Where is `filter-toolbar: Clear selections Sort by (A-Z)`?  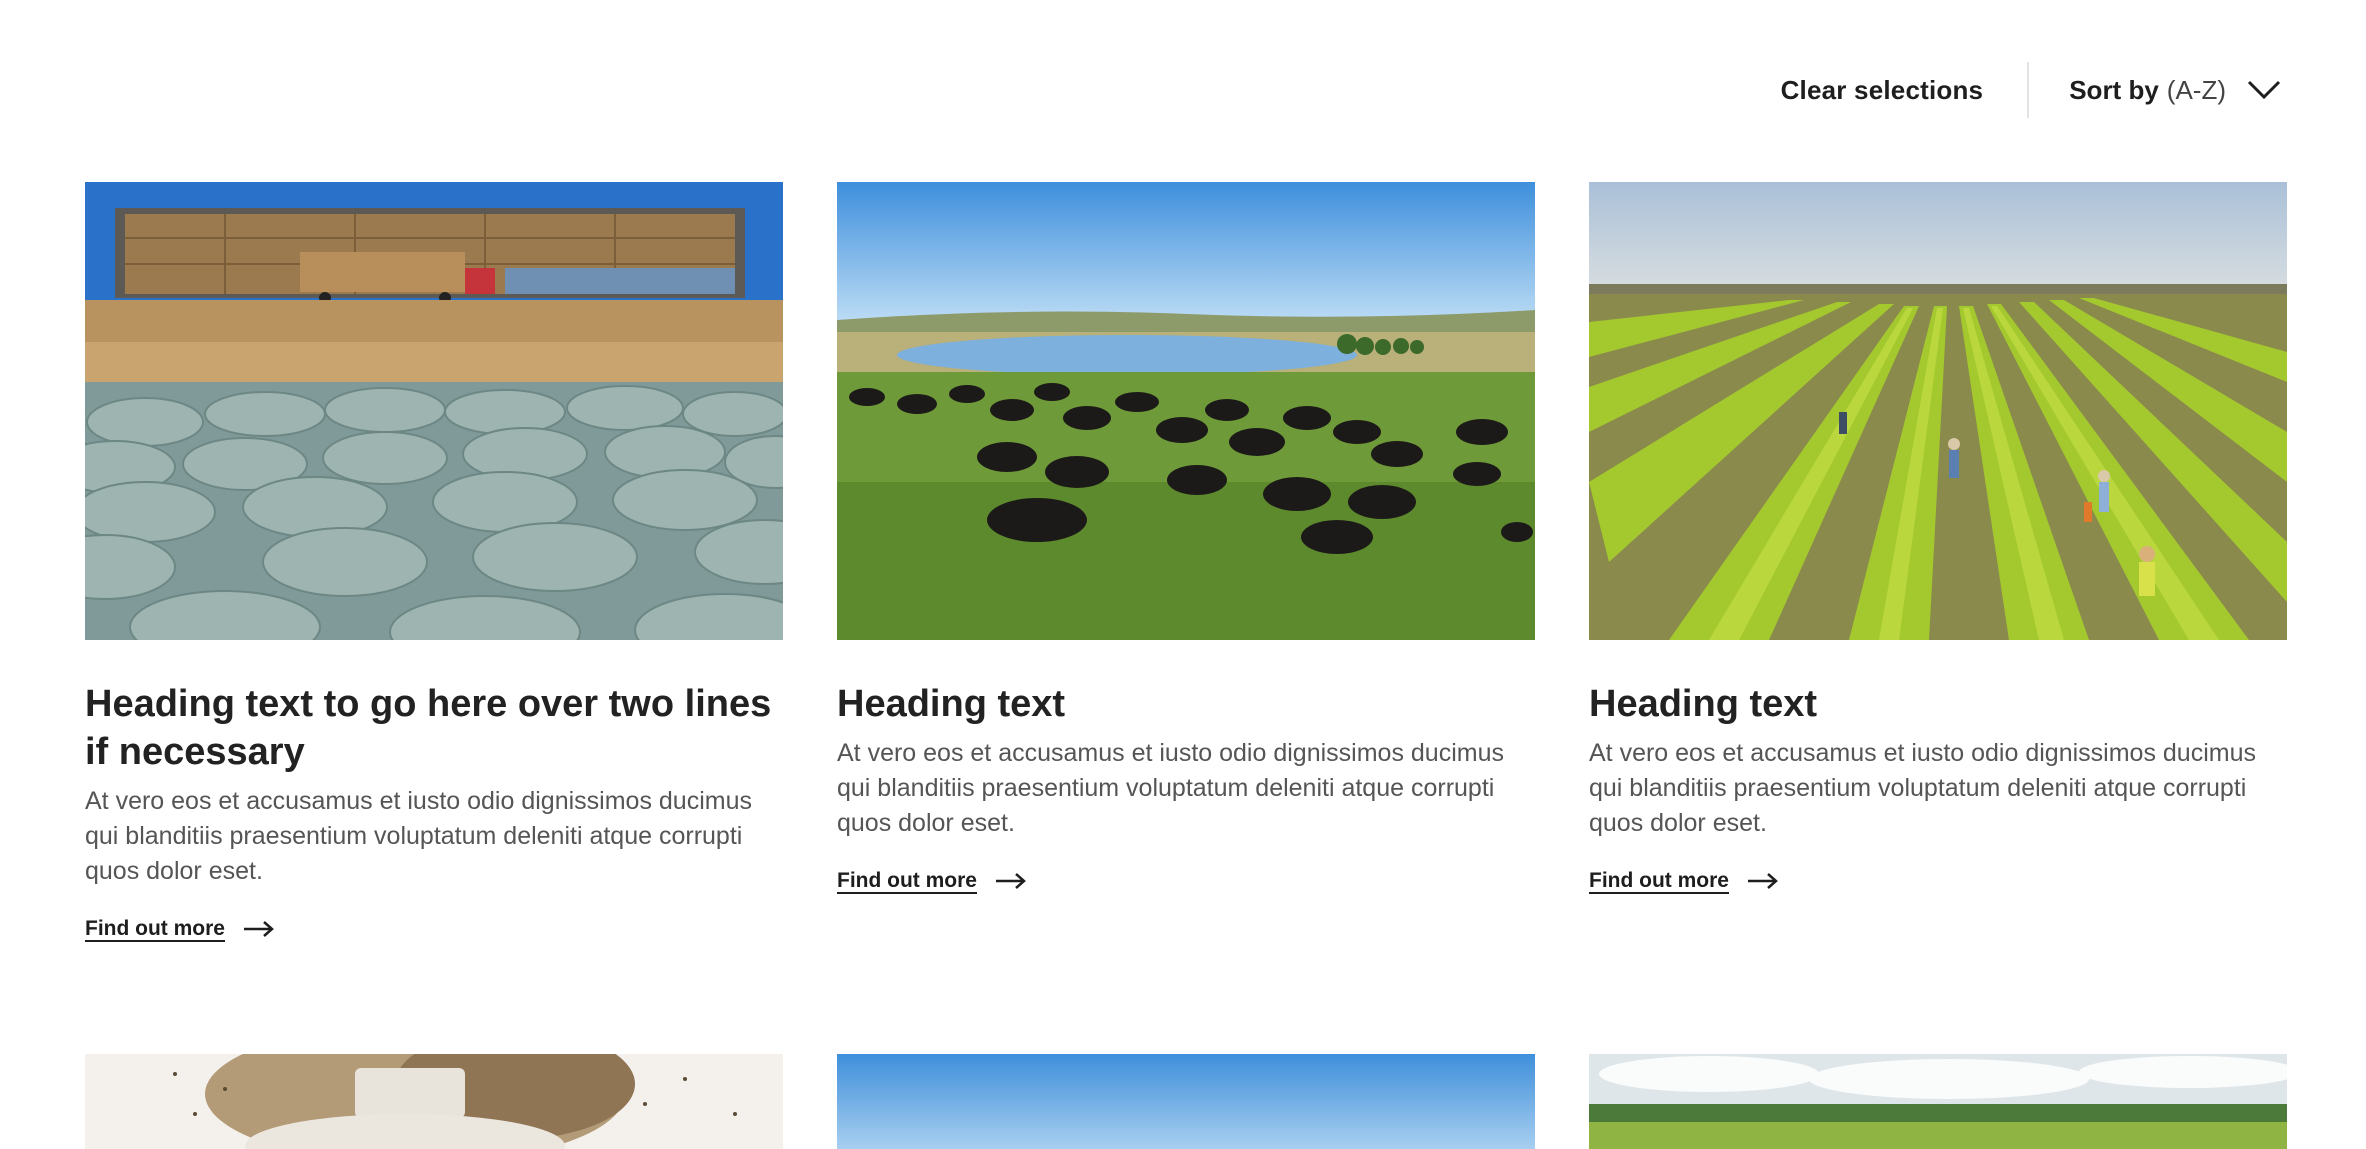 filter-toolbar: Clear selections Sort by (A-Z) is located at coordinates (2031, 90).